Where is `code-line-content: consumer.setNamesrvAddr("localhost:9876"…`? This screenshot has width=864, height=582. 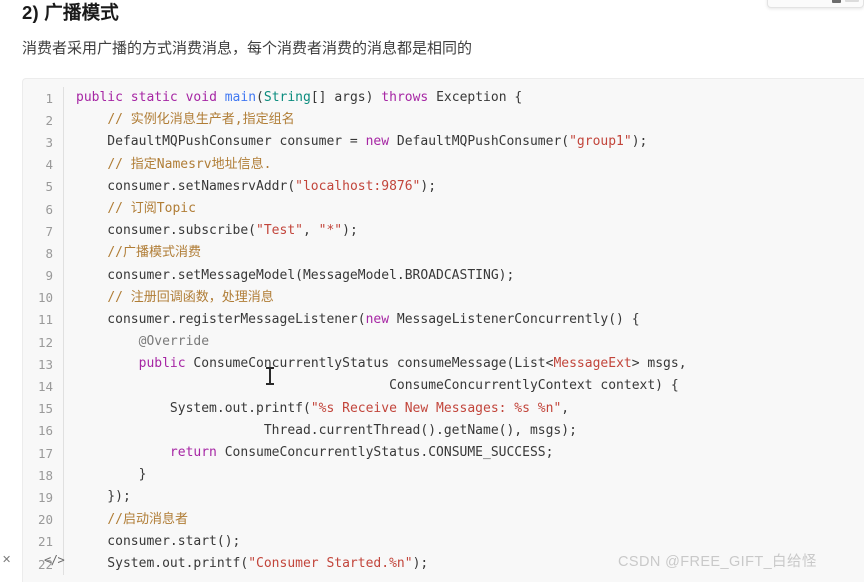 code-line-content: consumer.setNamesrvAddr("localhost:9876"… is located at coordinates (463, 186).